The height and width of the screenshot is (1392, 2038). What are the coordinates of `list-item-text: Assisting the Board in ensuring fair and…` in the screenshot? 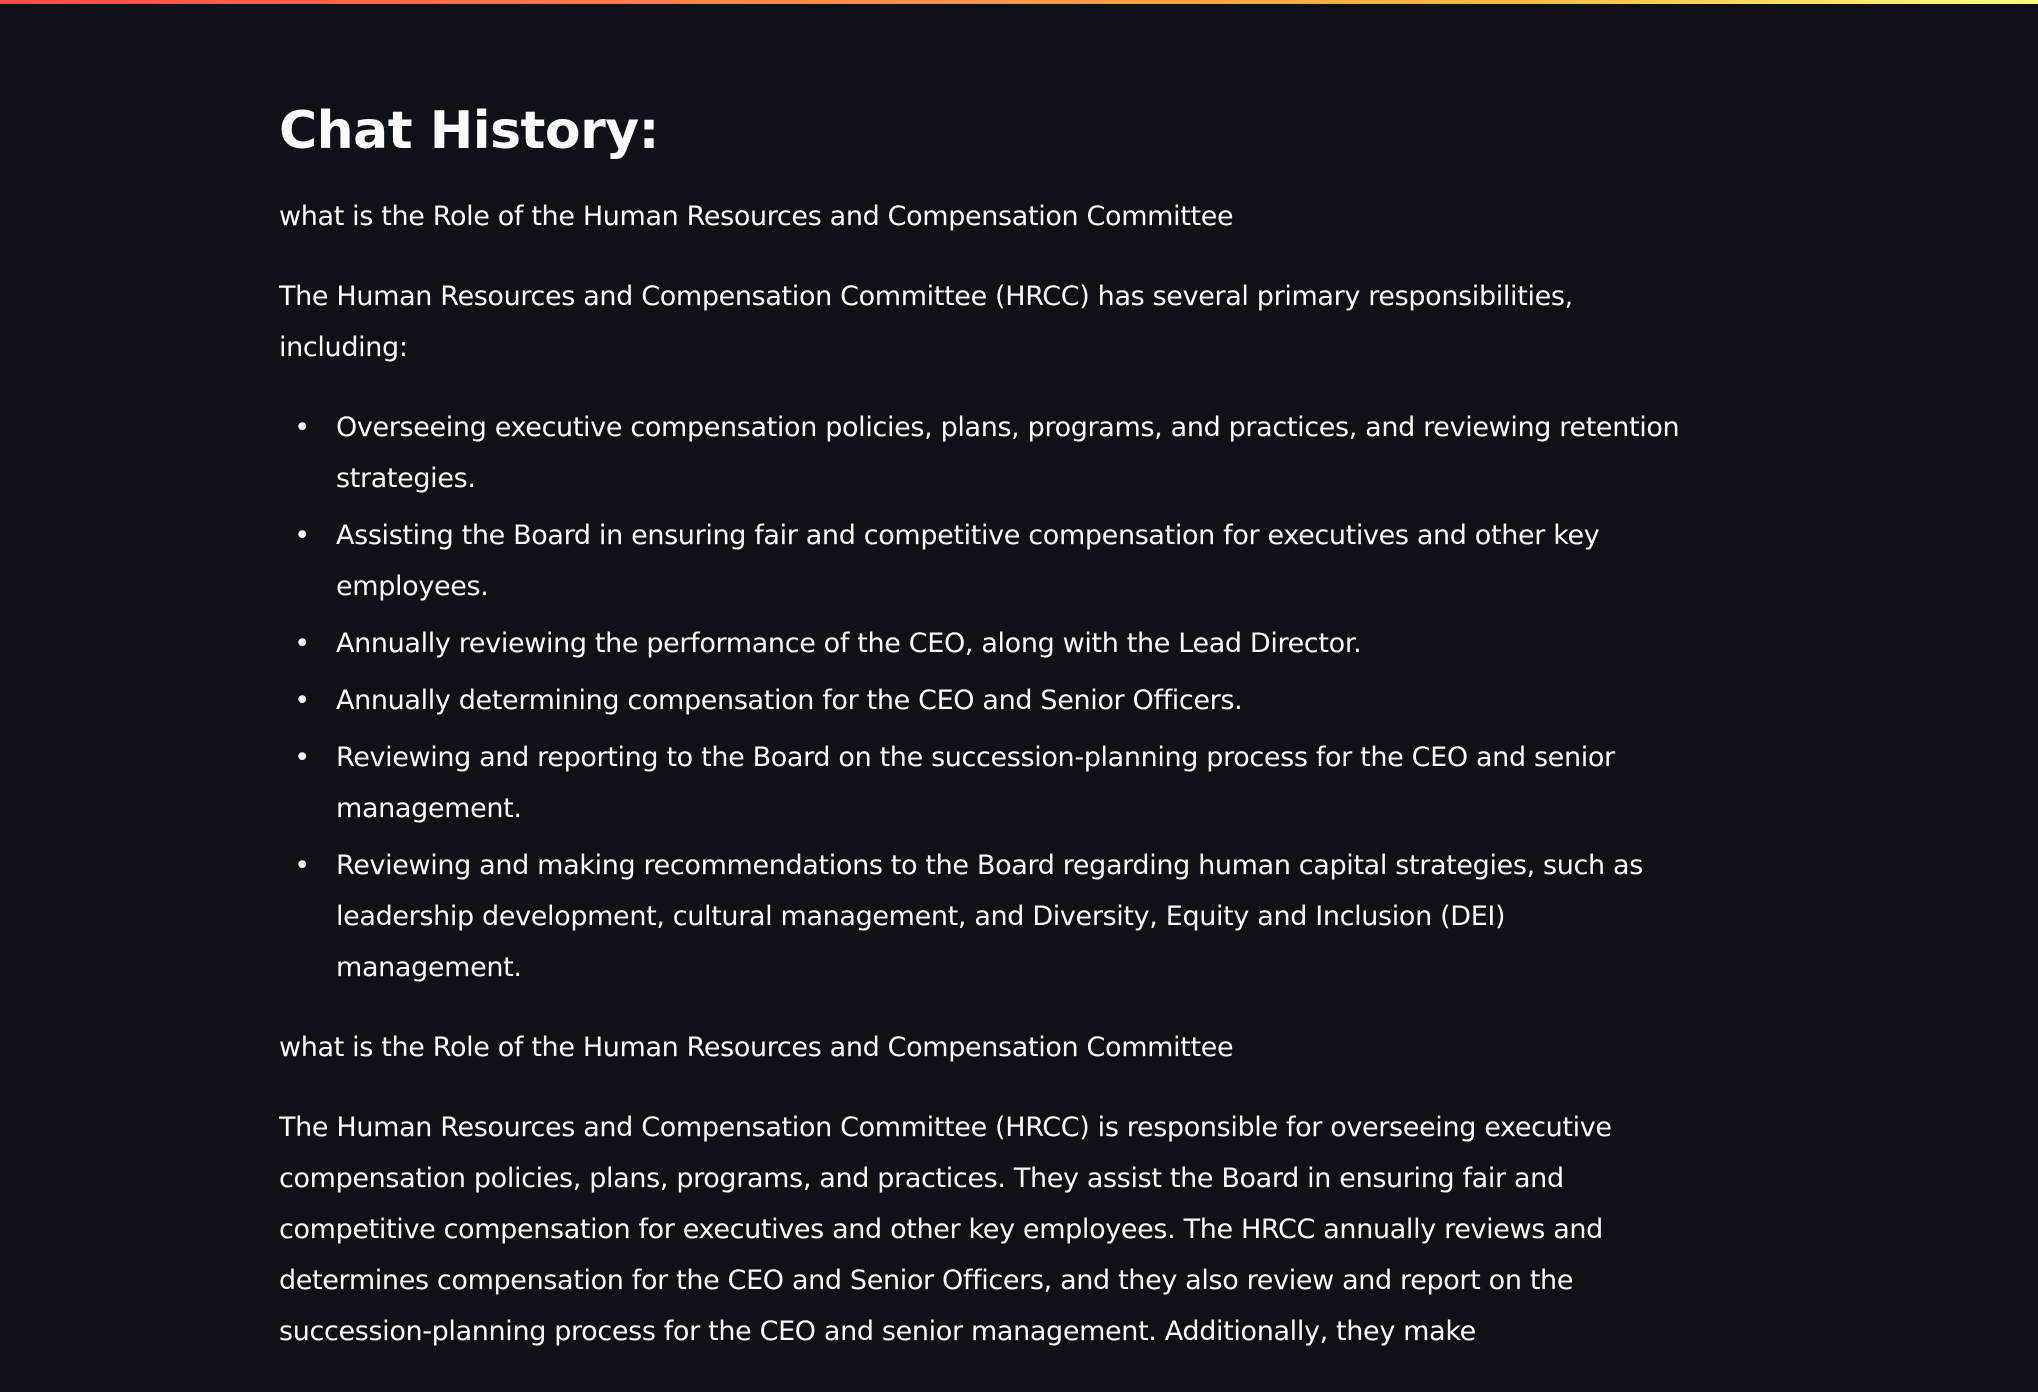 It's located at (968, 561).